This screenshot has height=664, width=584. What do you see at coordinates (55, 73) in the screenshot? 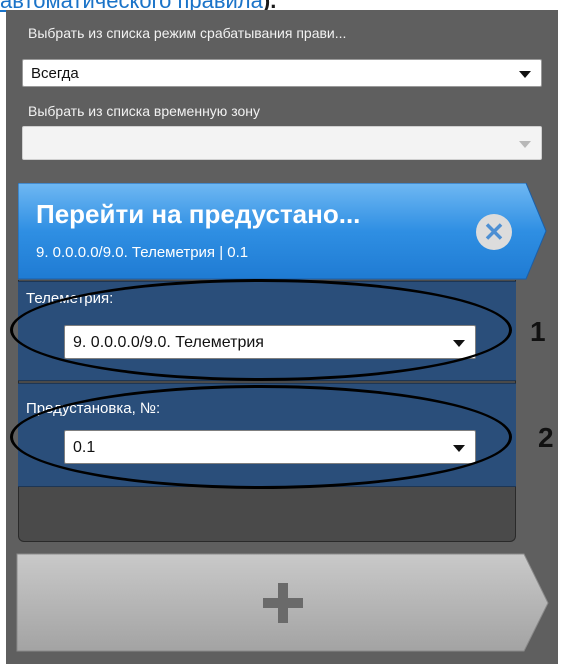
I see `trigger-mode-value: Всегда` at bounding box center [55, 73].